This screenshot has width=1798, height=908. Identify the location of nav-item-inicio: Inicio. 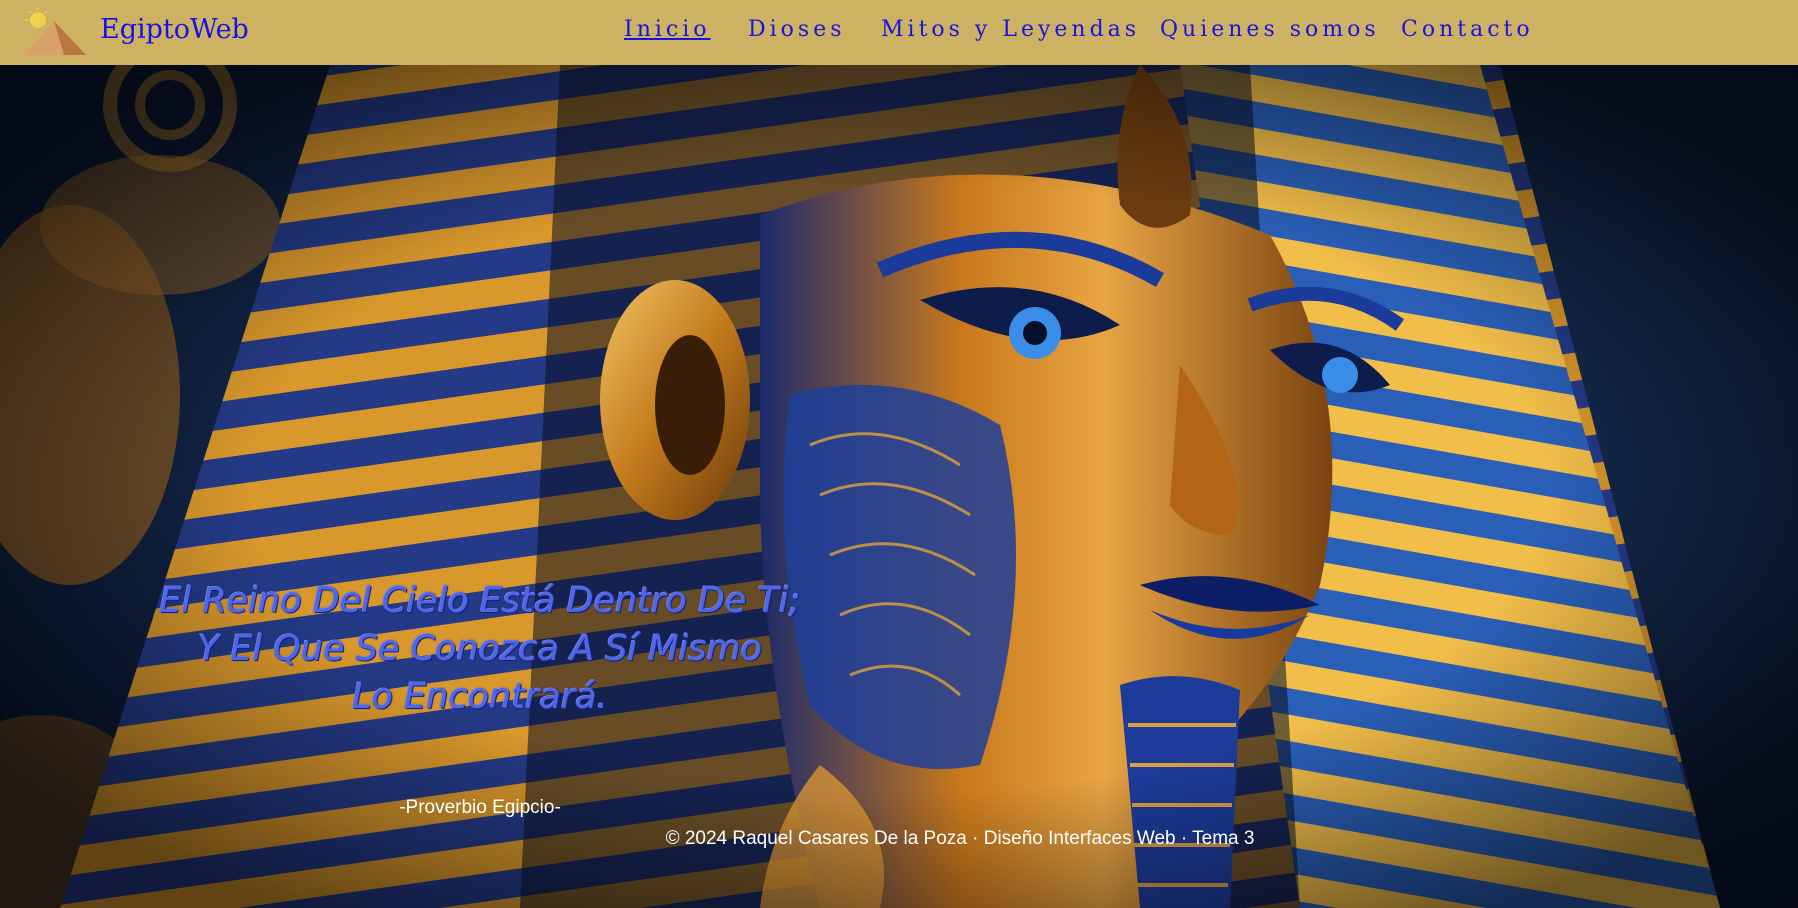
(667, 29).